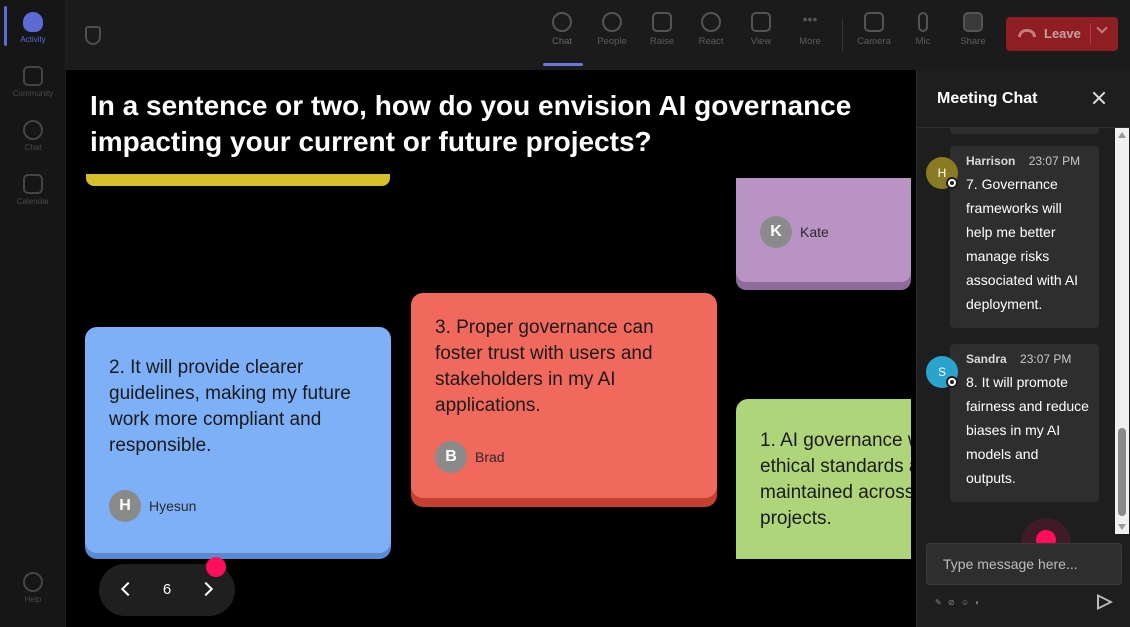  I want to click on card-author: H Hyesun, so click(152, 506).